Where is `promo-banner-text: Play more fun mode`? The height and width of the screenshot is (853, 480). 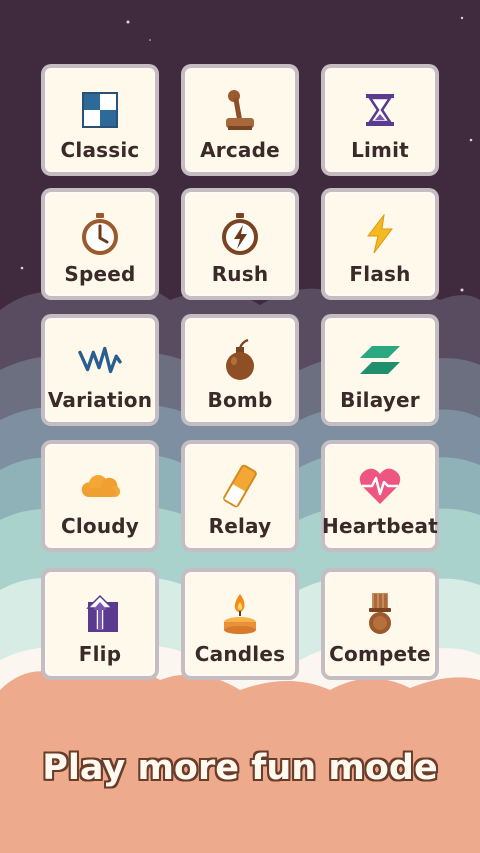 promo-banner-text: Play more fun mode is located at coordinates (240, 768).